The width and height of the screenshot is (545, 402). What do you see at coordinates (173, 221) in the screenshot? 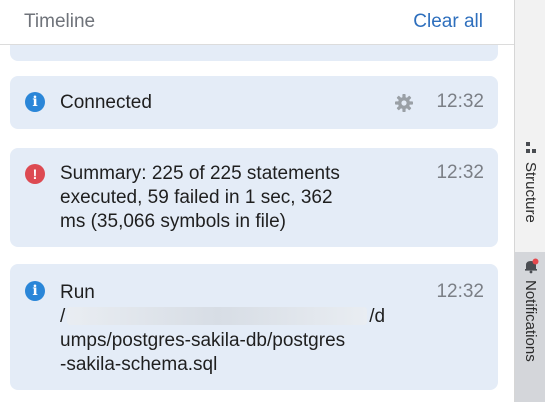
I see `summary-line: ms (35,066 symbols in file)` at bounding box center [173, 221].